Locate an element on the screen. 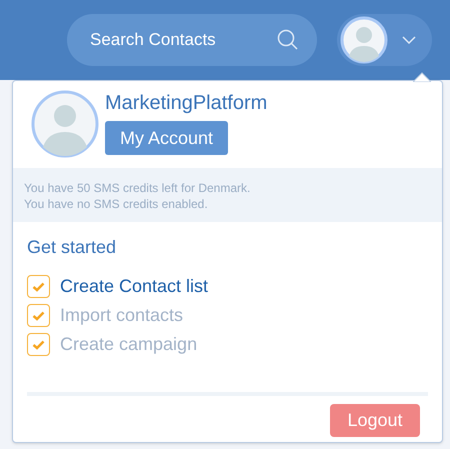 Image resolution: width=450 pixels, height=449 pixels. account-menu-button is located at coordinates (384, 40).